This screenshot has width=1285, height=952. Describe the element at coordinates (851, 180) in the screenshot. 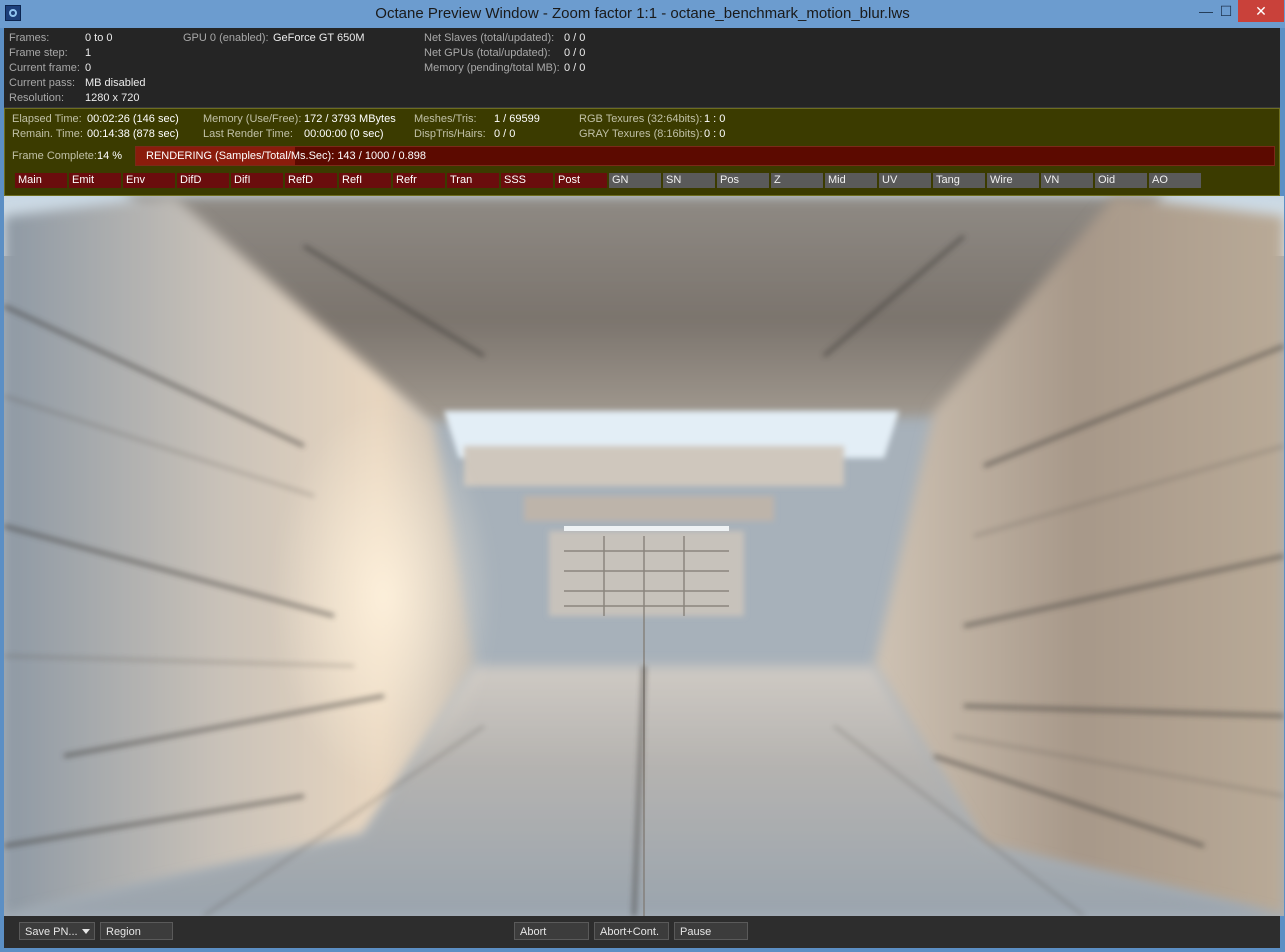

I see `pass-tab-mid: Mid` at that location.